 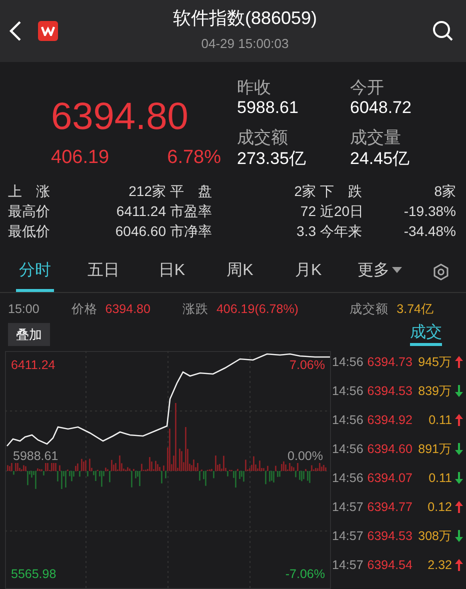 What do you see at coordinates (305, 191) in the screenshot?
I see `stat-value: 2家` at bounding box center [305, 191].